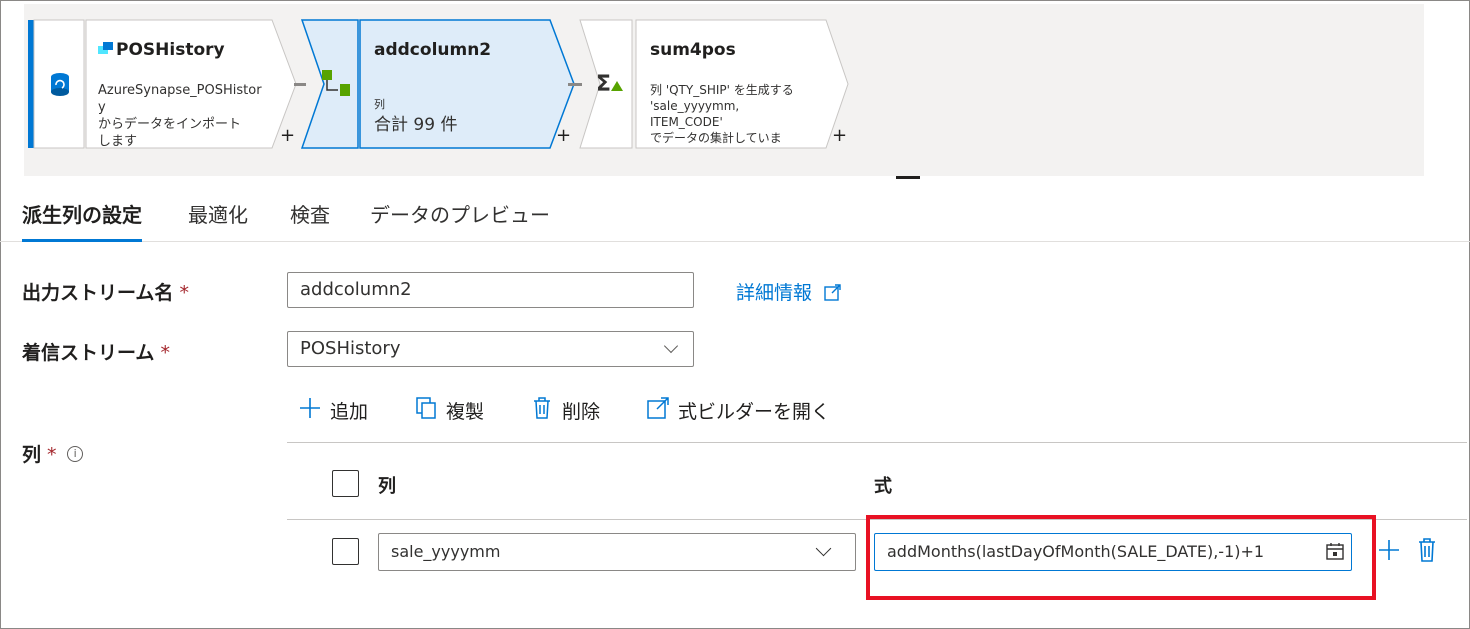 The image size is (1470, 629). I want to click on open-expression-builder-button: 式ビルダーを開く, so click(738, 410).